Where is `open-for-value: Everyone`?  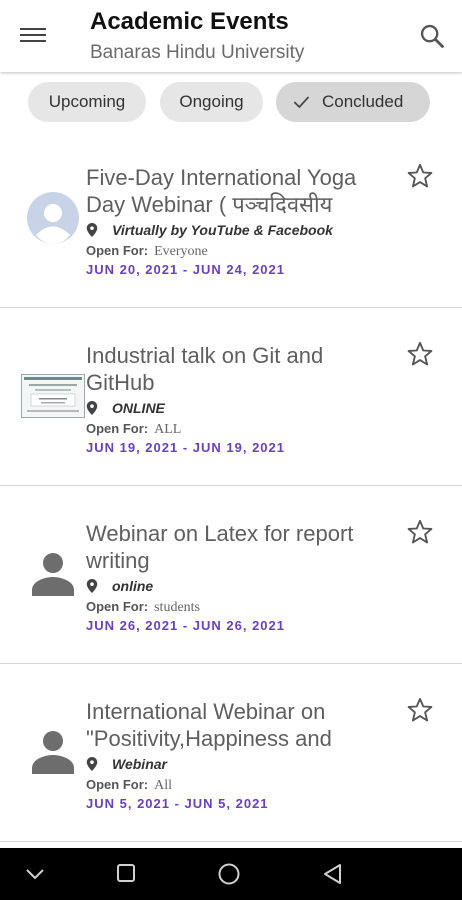
open-for-value: Everyone is located at coordinates (181, 251).